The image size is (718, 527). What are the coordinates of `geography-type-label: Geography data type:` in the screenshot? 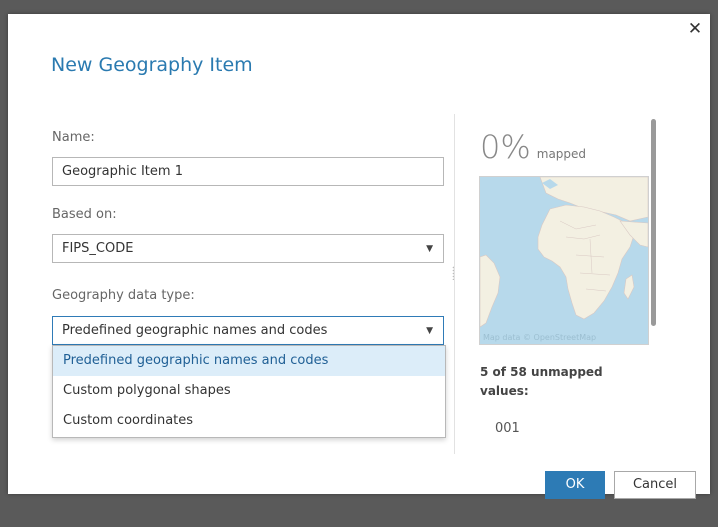 It's located at (123, 295).